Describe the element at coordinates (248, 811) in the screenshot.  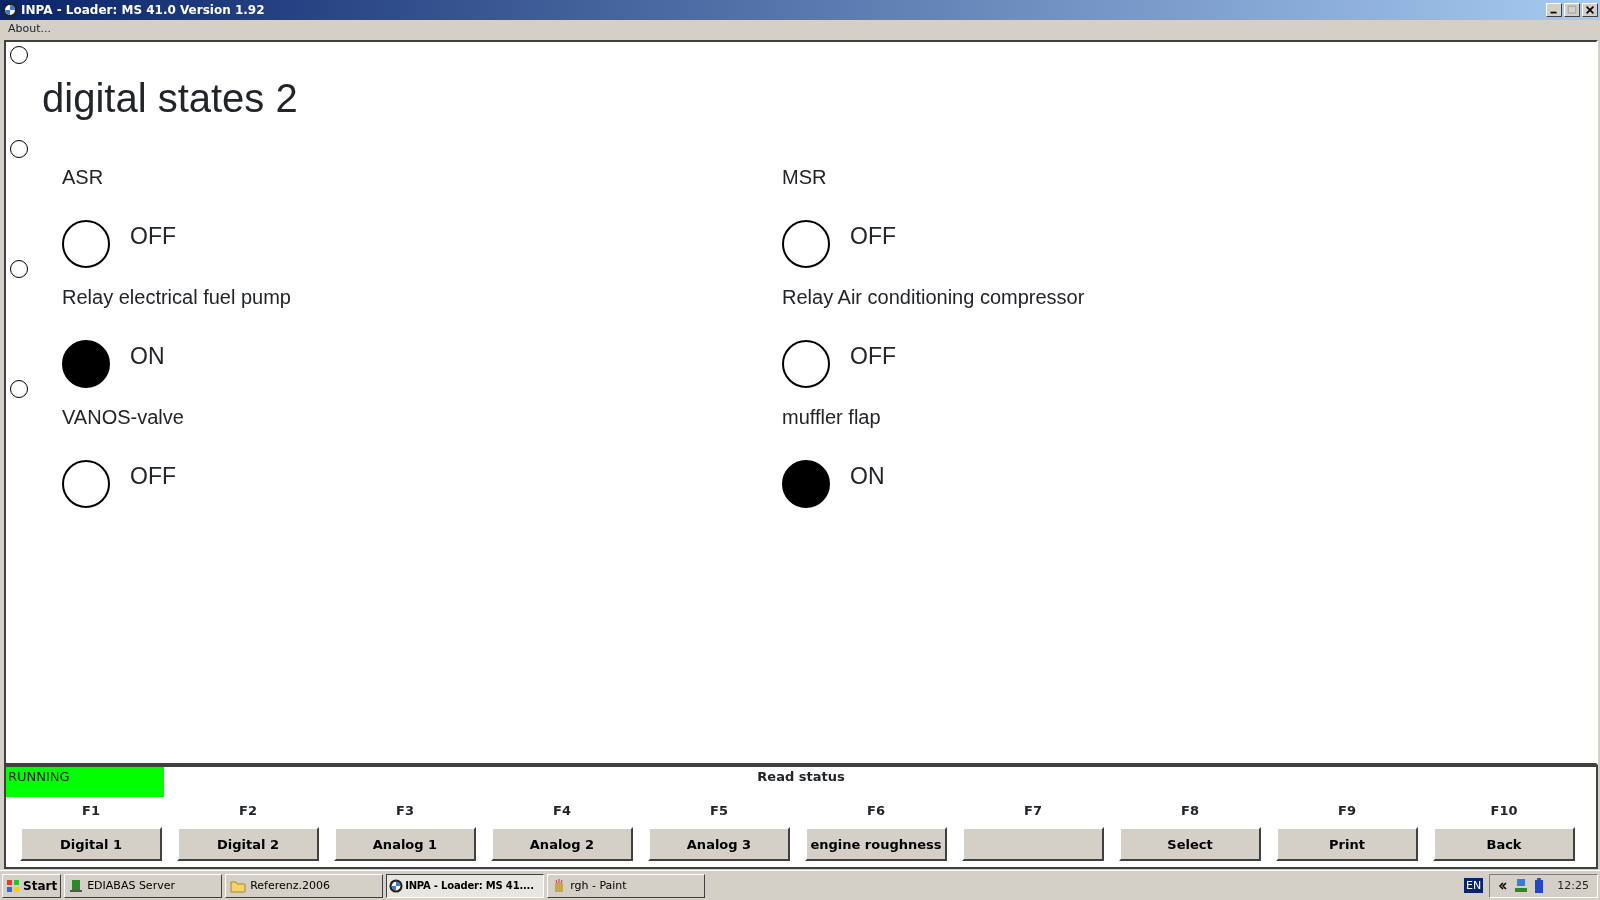
I see `key-label: F2` at that location.